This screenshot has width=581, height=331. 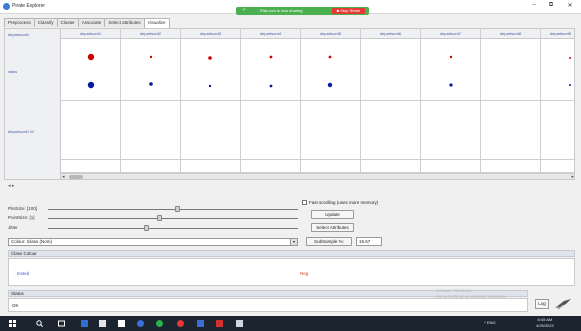 What do you see at coordinates (551, 7) in the screenshot?
I see `maximize-button: ⧉` at bounding box center [551, 7].